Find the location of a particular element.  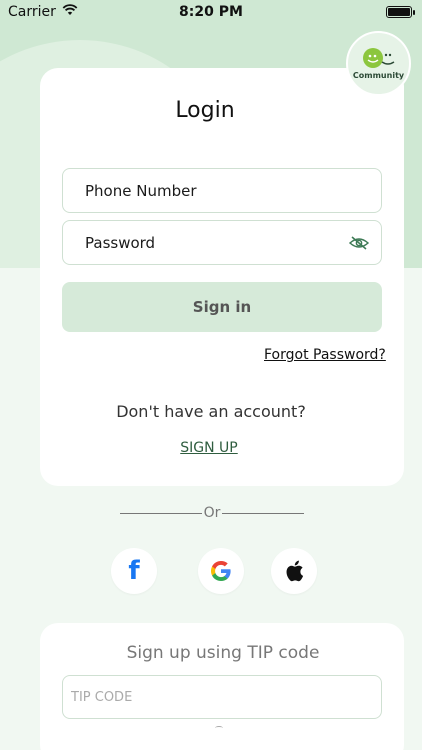

battery-fill is located at coordinates (399, 12).